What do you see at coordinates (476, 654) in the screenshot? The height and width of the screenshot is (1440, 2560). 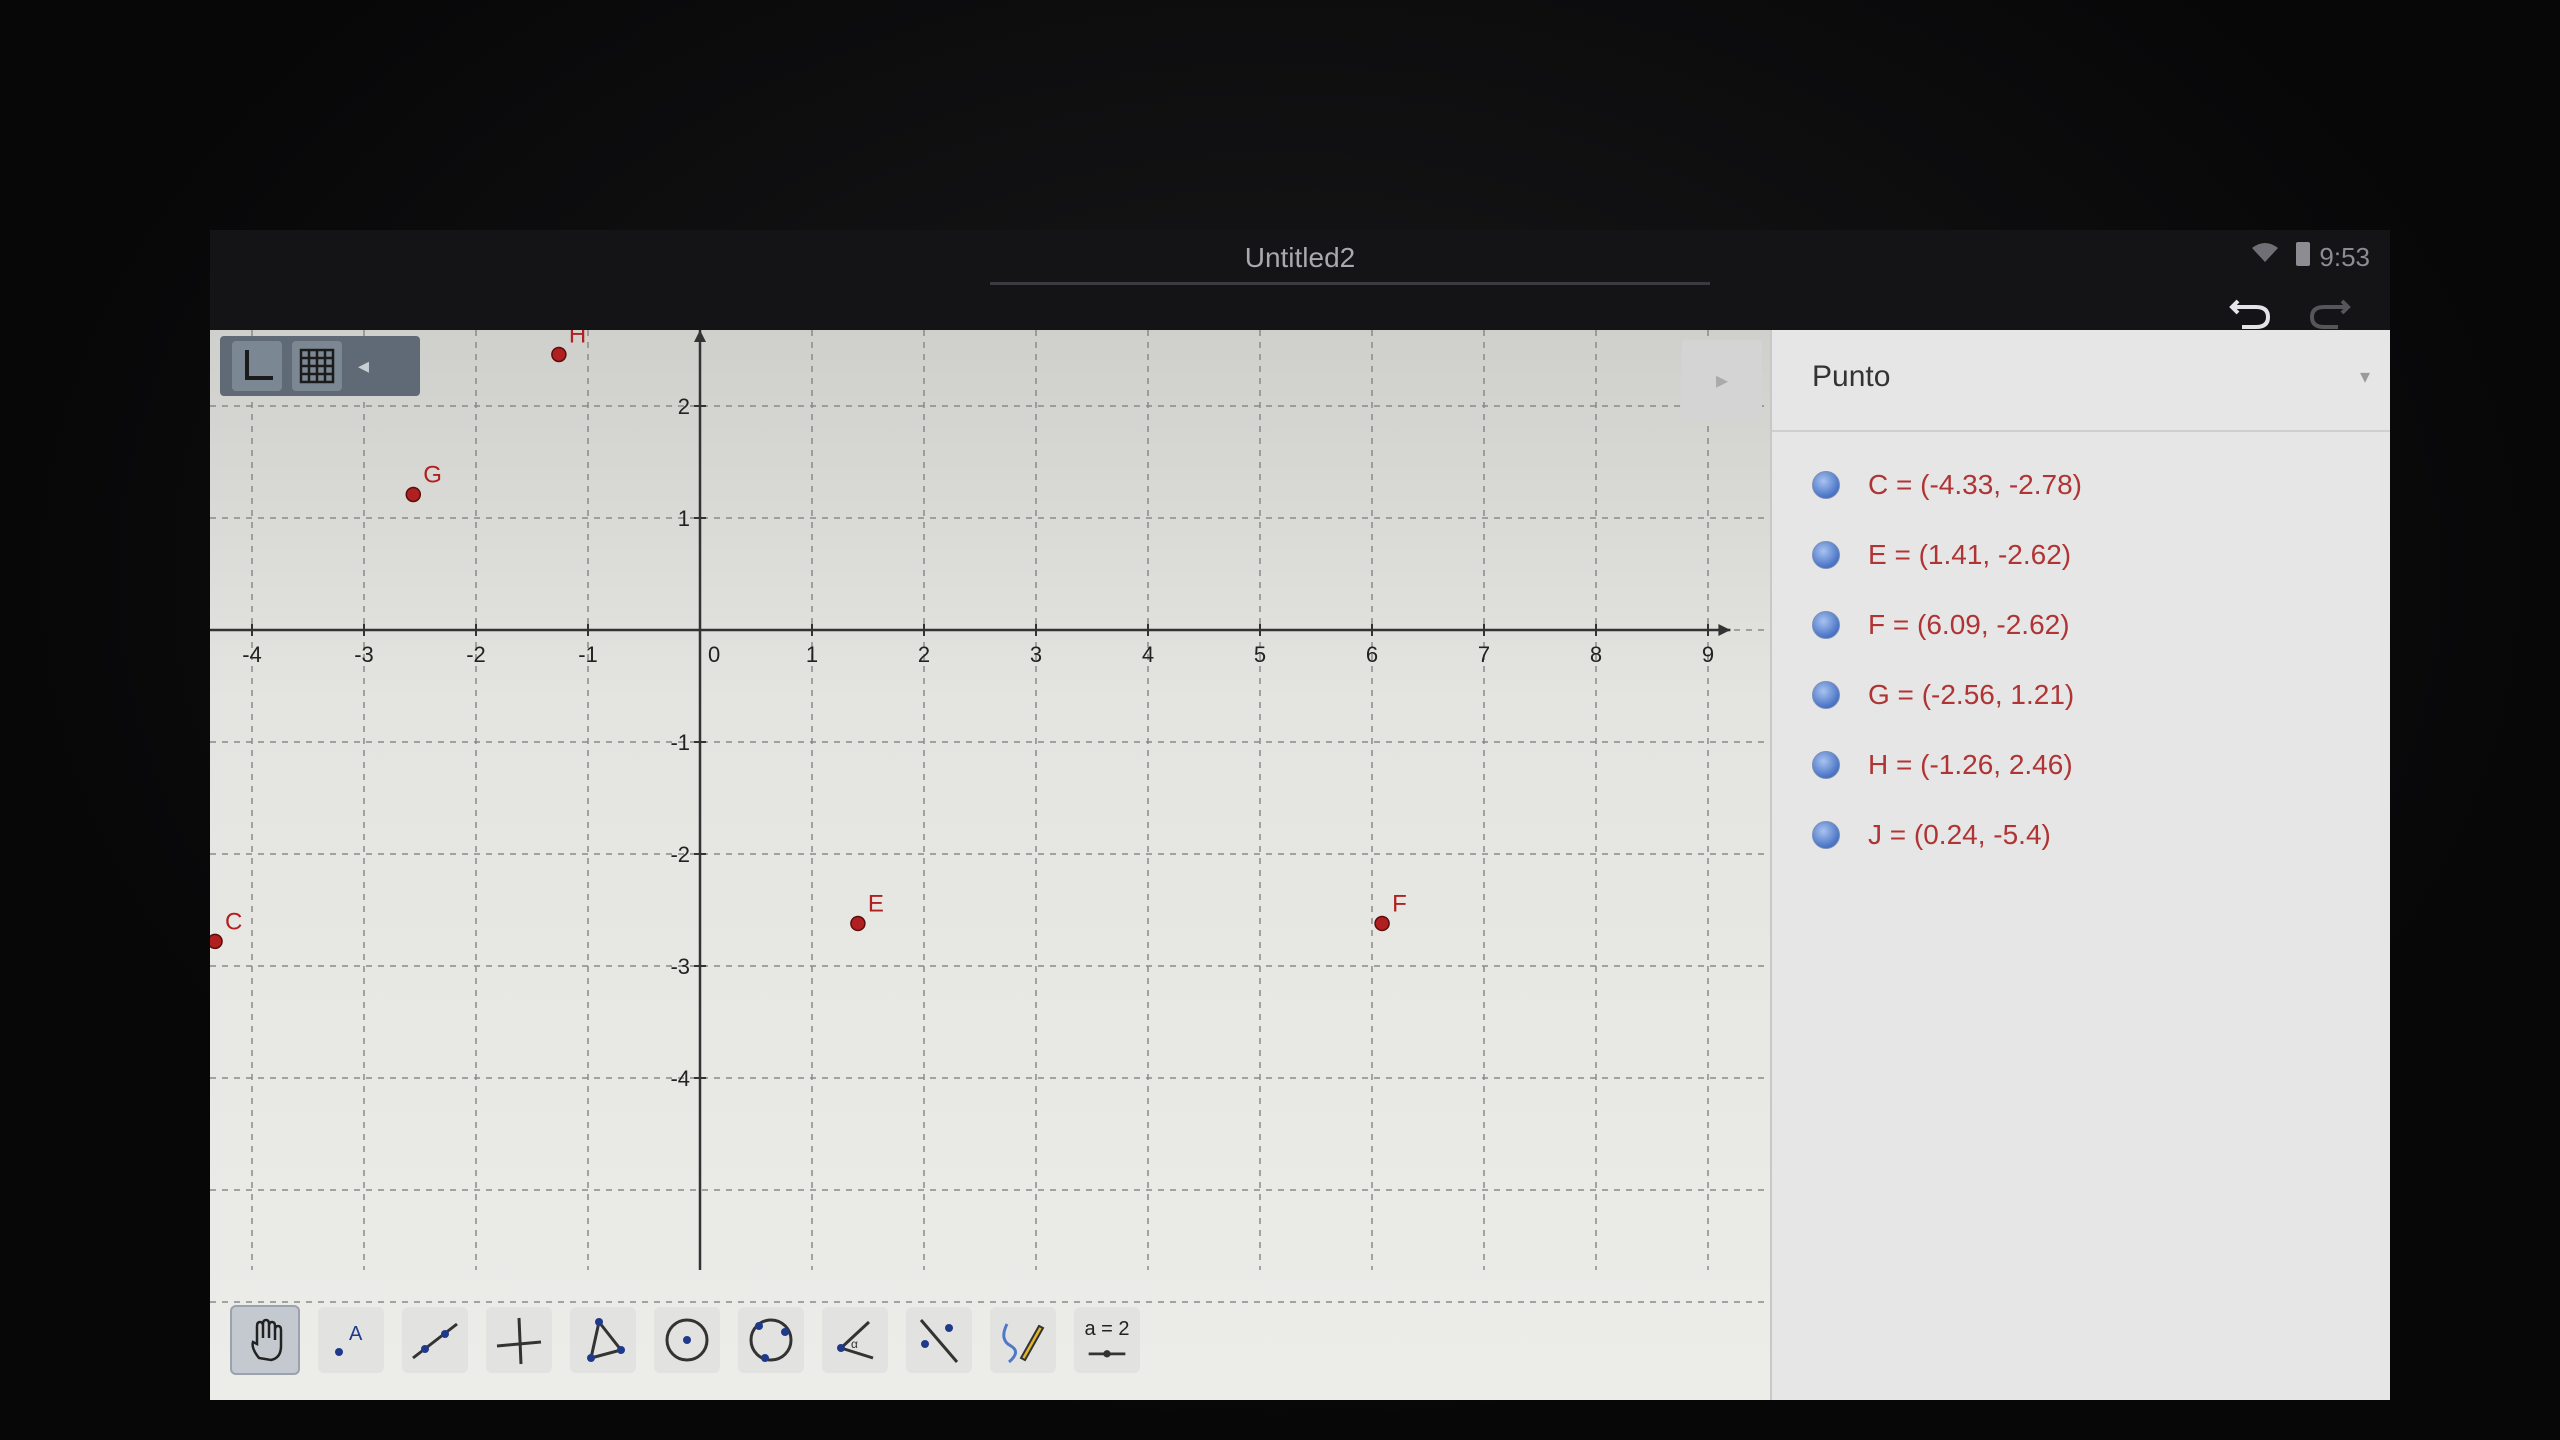 I see `x-tick-label: -2` at bounding box center [476, 654].